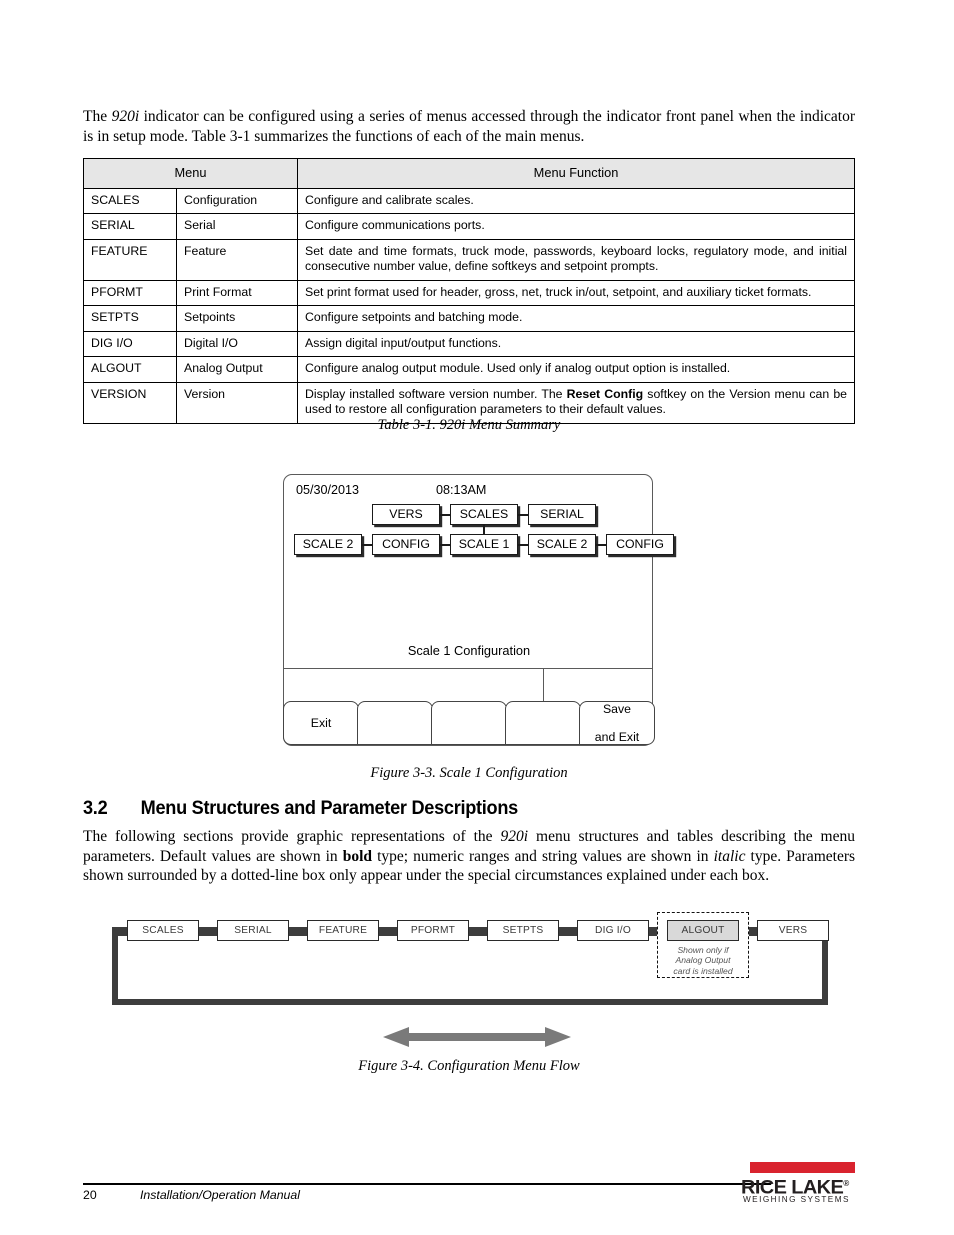 This screenshot has height=1235, width=954. What do you see at coordinates (237, 292) in the screenshot?
I see `row-name: Print Format` at bounding box center [237, 292].